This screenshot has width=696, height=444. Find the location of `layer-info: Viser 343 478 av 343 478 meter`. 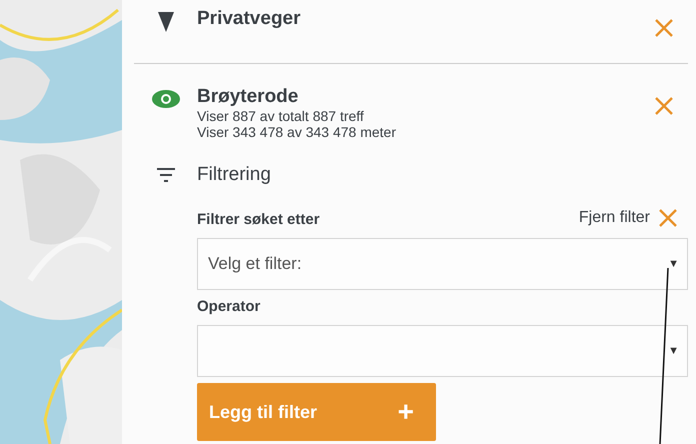

layer-info: Viser 343 478 av 343 478 meter is located at coordinates (297, 132).